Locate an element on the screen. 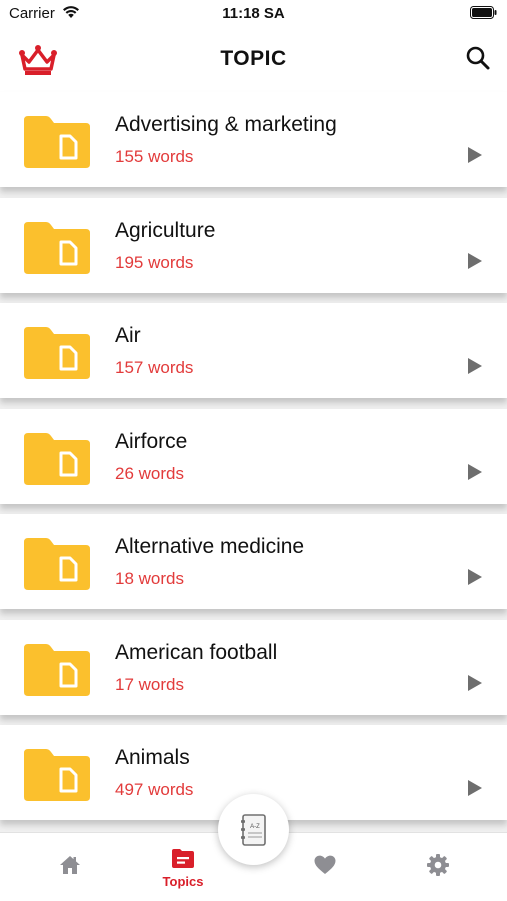 This screenshot has width=507, height=901. tab-settings is located at coordinates (438, 867).